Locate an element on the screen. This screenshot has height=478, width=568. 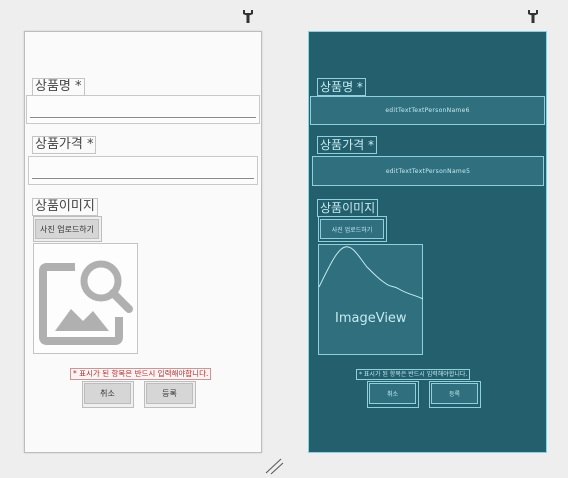
blueprint-product-price-label: 상품가격 * is located at coordinates (347, 145).